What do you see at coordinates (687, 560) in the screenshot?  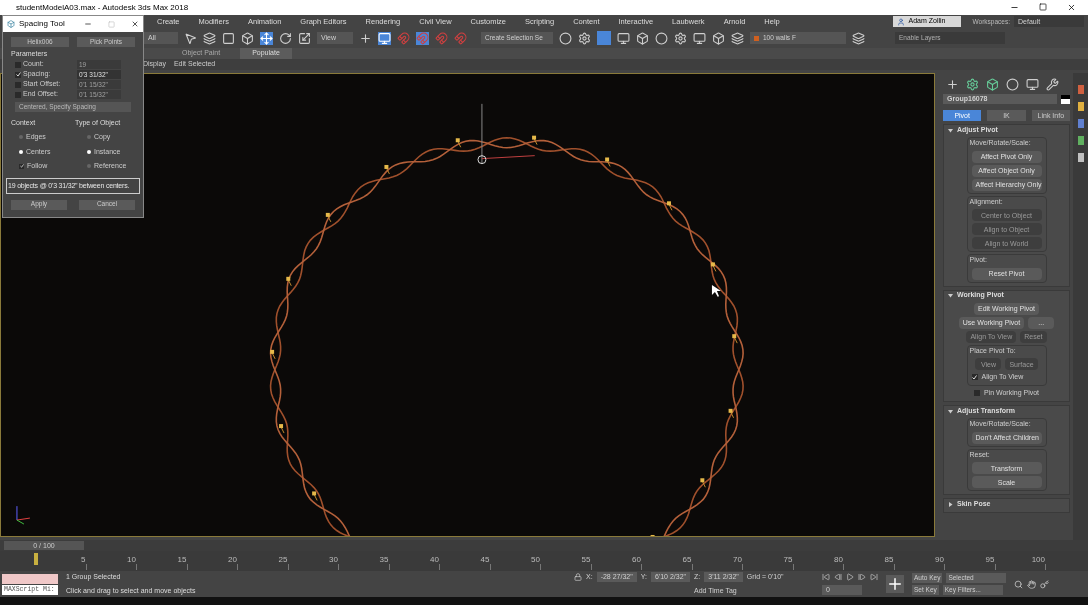 I see `timeline-tick-label: 65` at bounding box center [687, 560].